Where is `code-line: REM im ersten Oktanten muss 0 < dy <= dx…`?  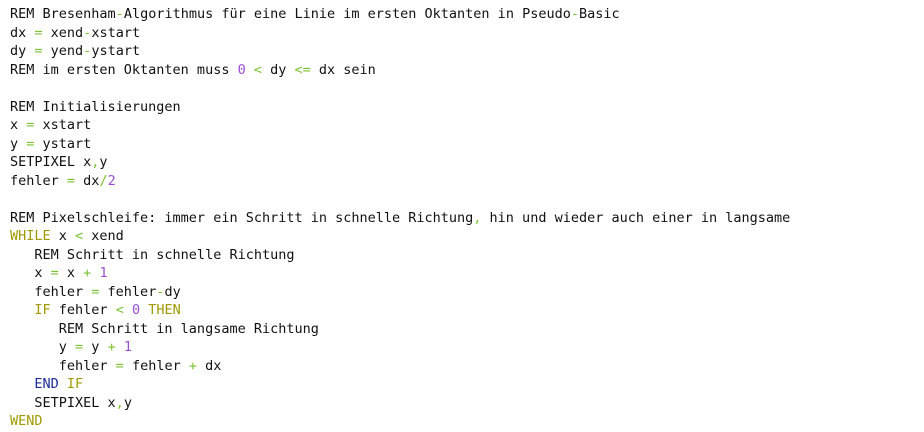
code-line: REM im ersten Oktanten muss 0 < dy <= dx… is located at coordinates (467, 70).